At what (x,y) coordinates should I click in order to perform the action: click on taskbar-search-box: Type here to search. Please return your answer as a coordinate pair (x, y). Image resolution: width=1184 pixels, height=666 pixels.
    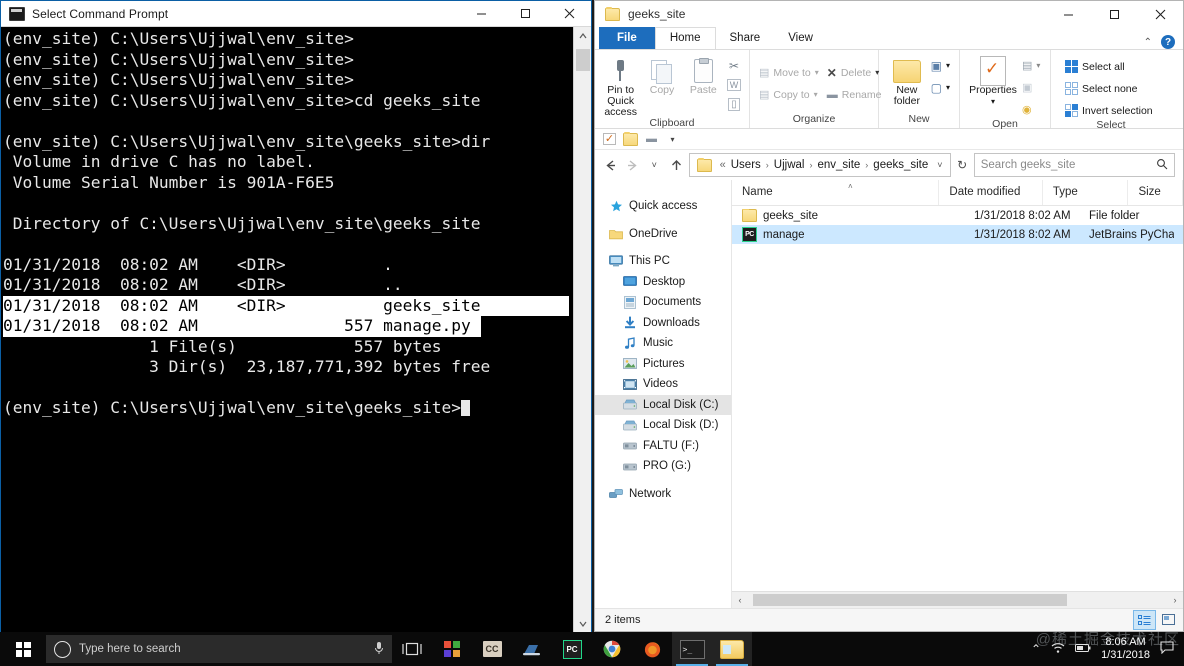
    Looking at the image, I should click on (219, 649).